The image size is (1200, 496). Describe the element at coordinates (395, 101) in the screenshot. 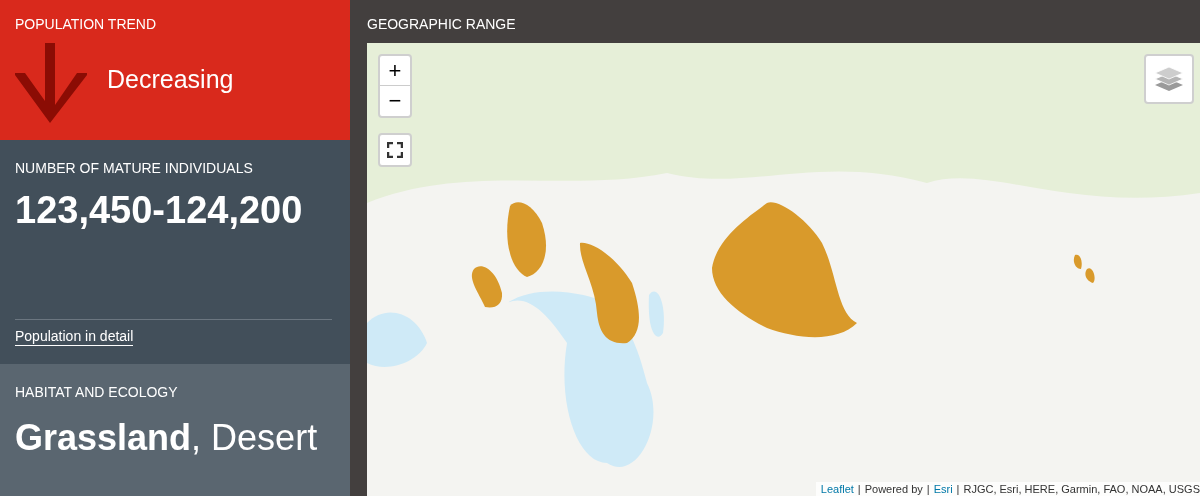

I see `zoom-out-button: −` at that location.